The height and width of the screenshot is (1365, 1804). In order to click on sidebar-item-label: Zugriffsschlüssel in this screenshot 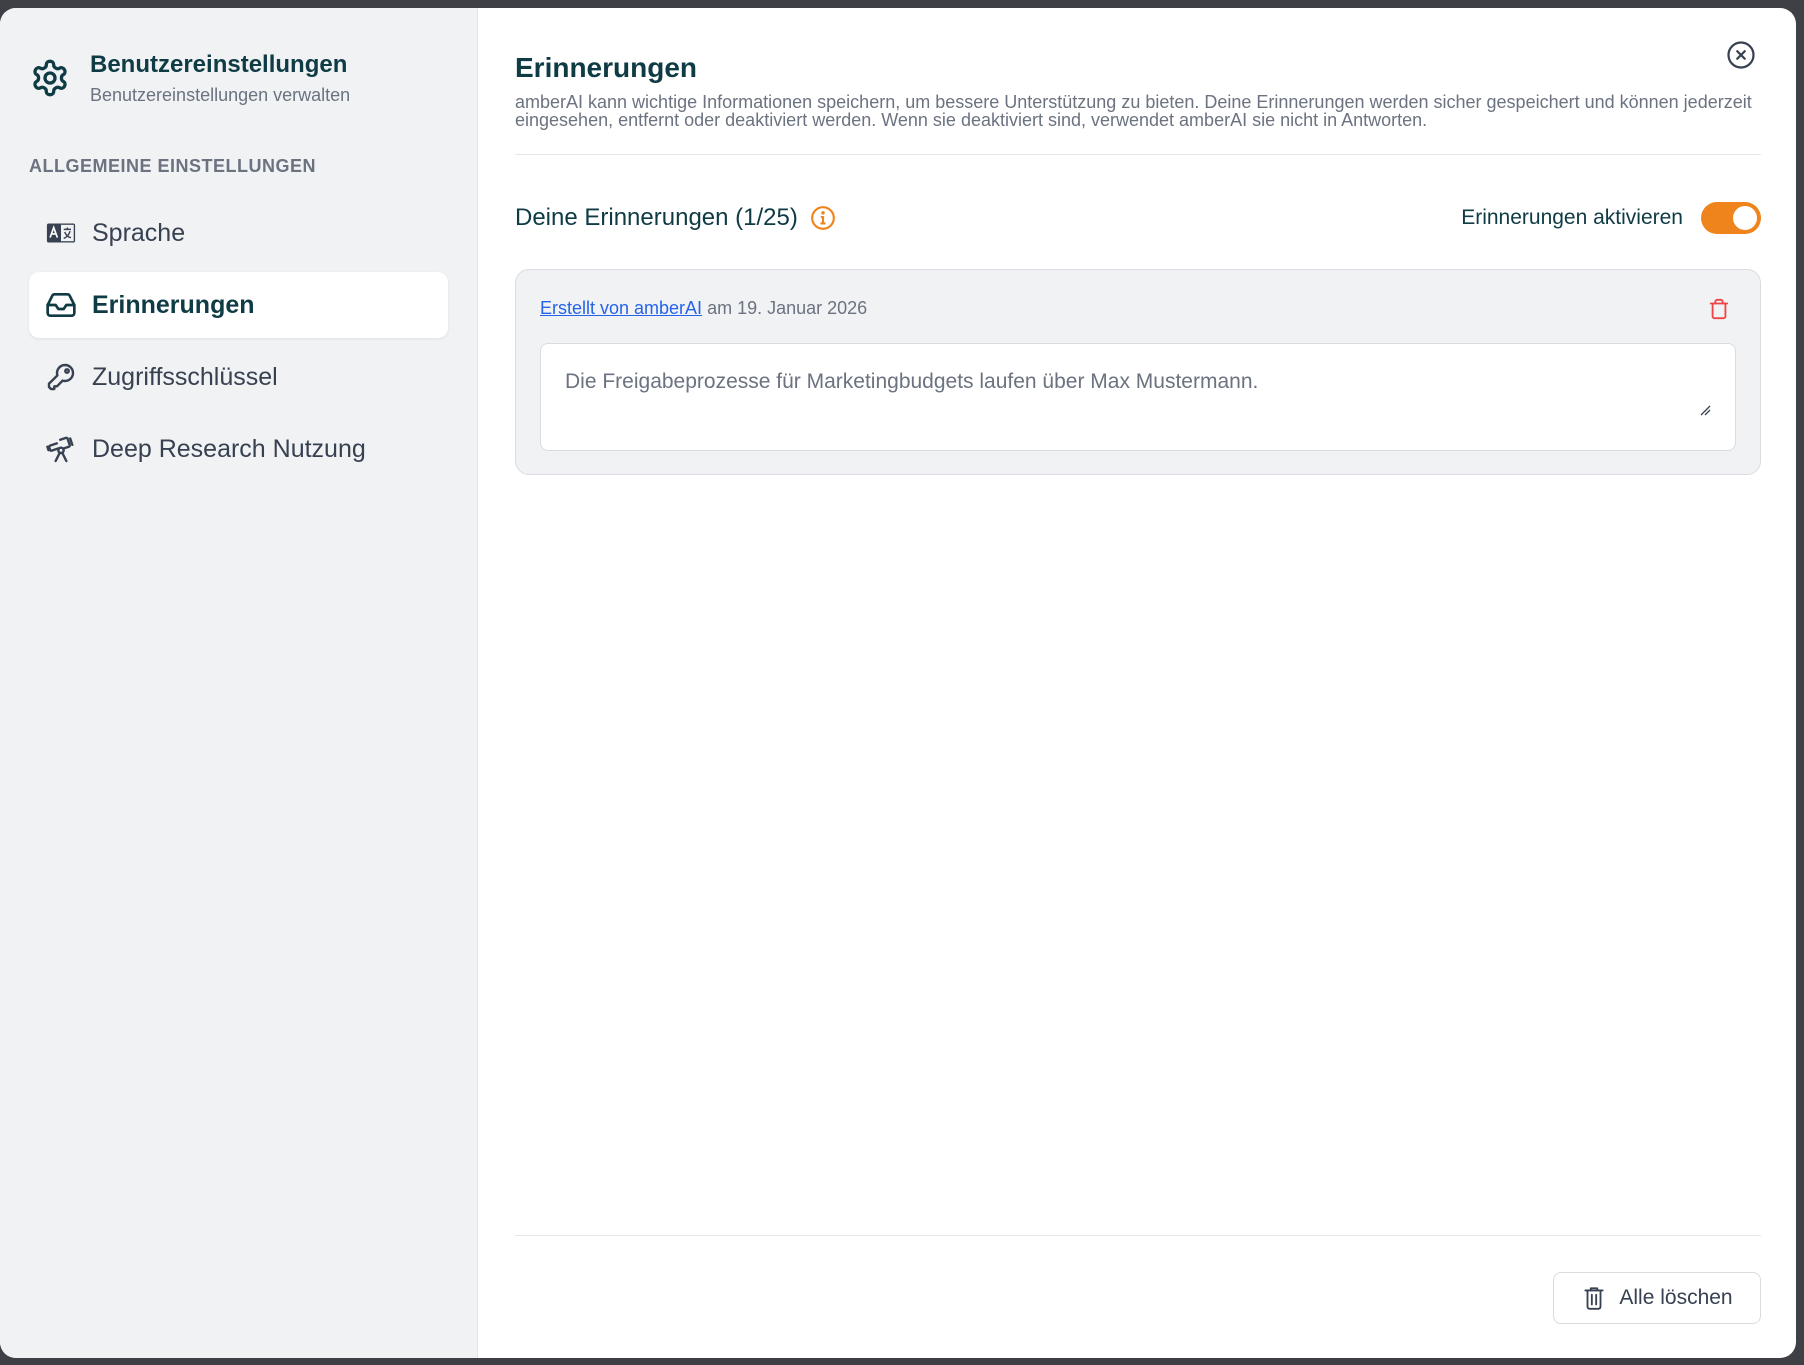, I will do `click(185, 376)`.